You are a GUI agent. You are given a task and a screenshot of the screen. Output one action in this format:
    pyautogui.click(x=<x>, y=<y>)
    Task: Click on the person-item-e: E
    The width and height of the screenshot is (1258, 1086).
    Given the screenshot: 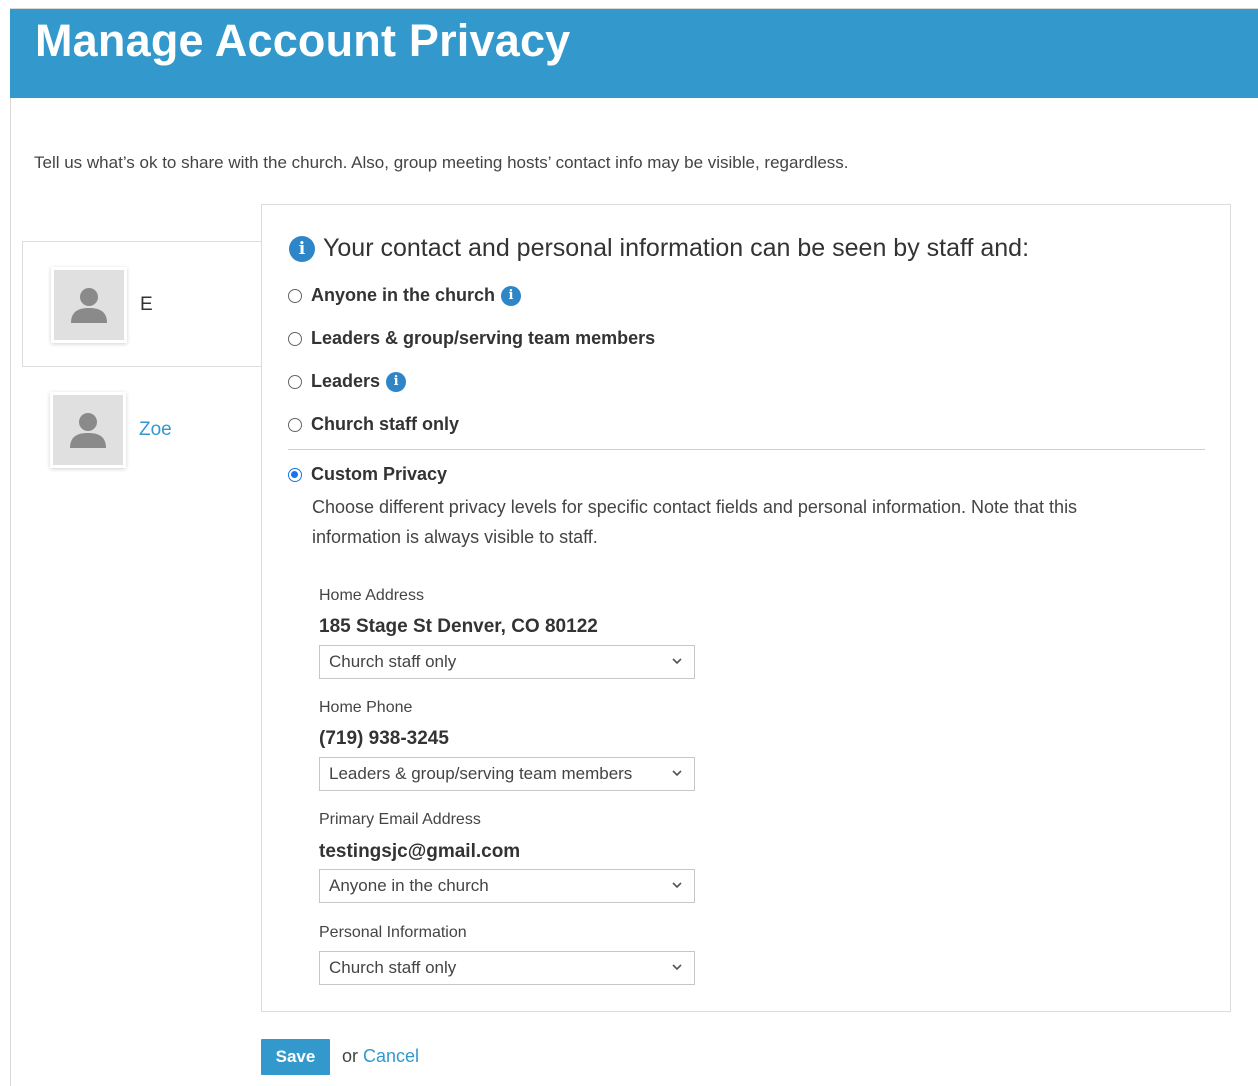 What is the action you would take?
    pyautogui.click(x=142, y=304)
    